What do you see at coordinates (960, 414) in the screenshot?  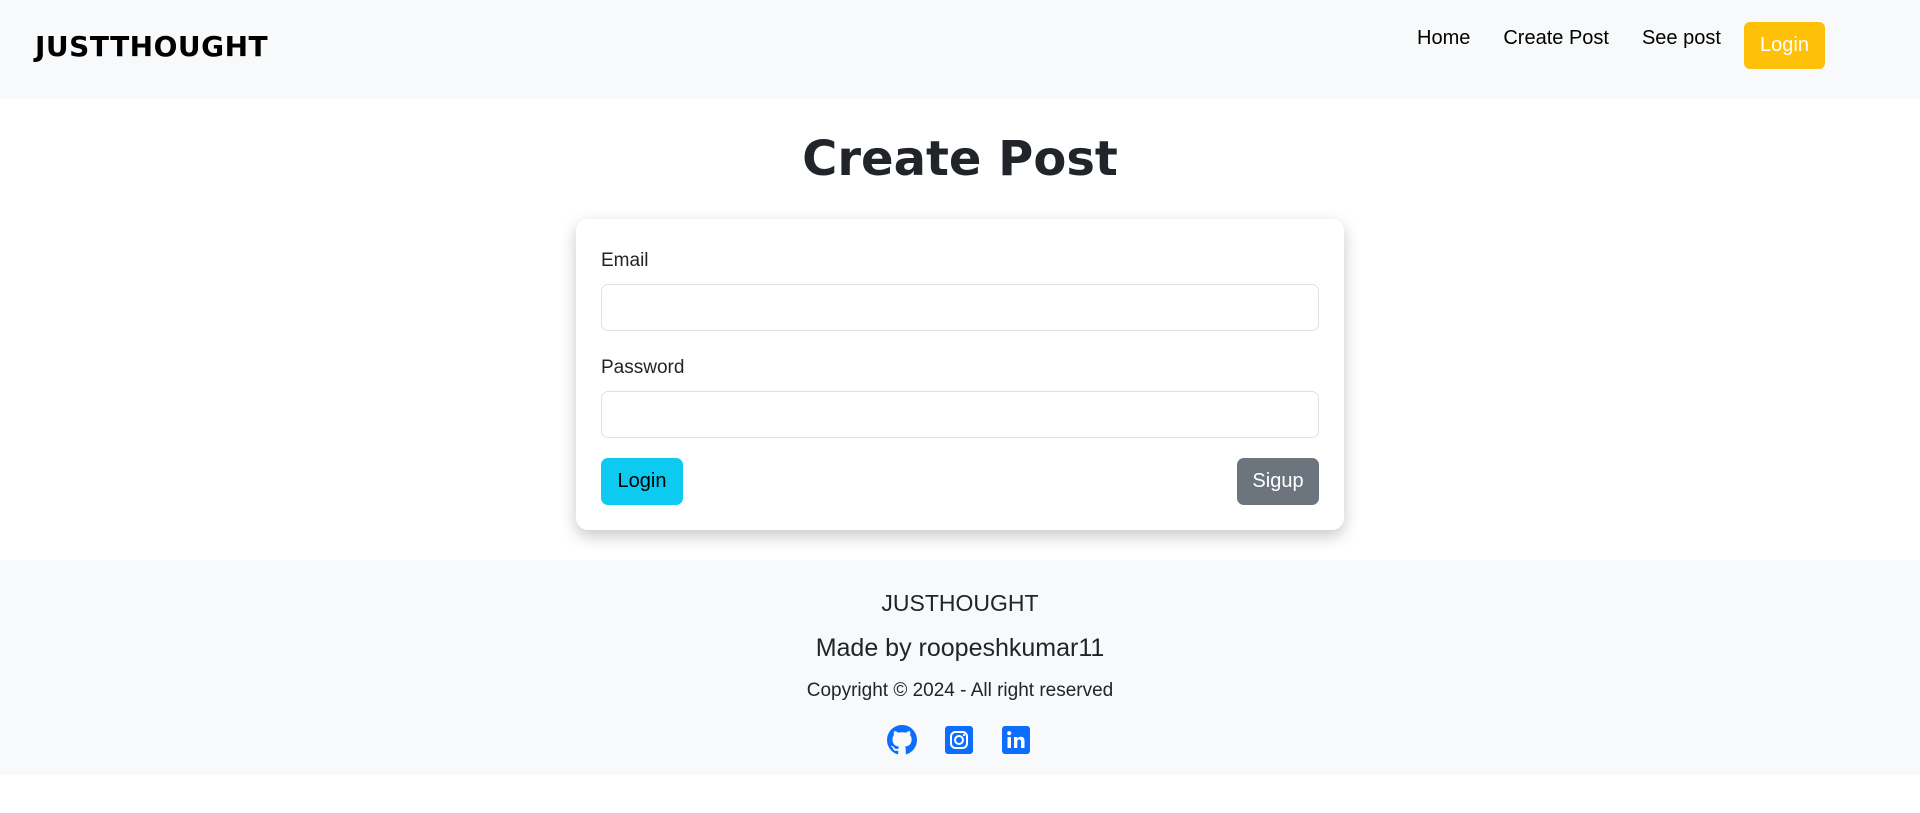 I see `password-input` at bounding box center [960, 414].